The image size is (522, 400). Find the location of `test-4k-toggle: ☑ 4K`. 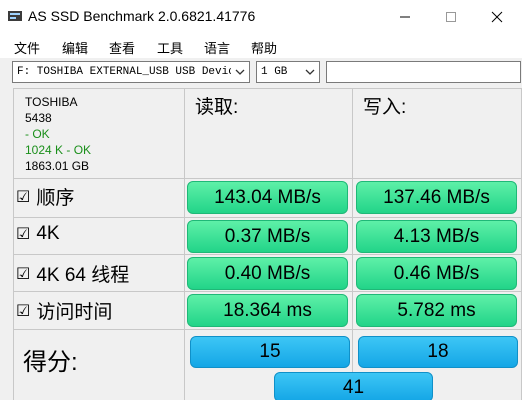

test-4k-toggle: ☑ 4K is located at coordinates (38, 234).